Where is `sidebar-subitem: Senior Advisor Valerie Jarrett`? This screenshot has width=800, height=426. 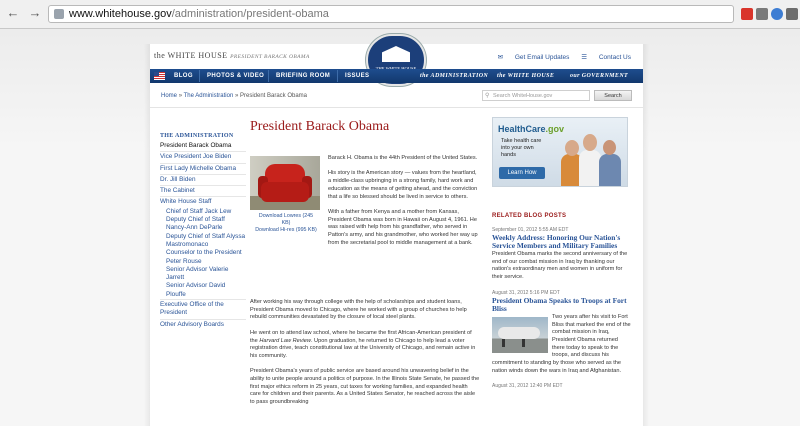 sidebar-subitem: Senior Advisor Valerie Jarrett is located at coordinates (203, 274).